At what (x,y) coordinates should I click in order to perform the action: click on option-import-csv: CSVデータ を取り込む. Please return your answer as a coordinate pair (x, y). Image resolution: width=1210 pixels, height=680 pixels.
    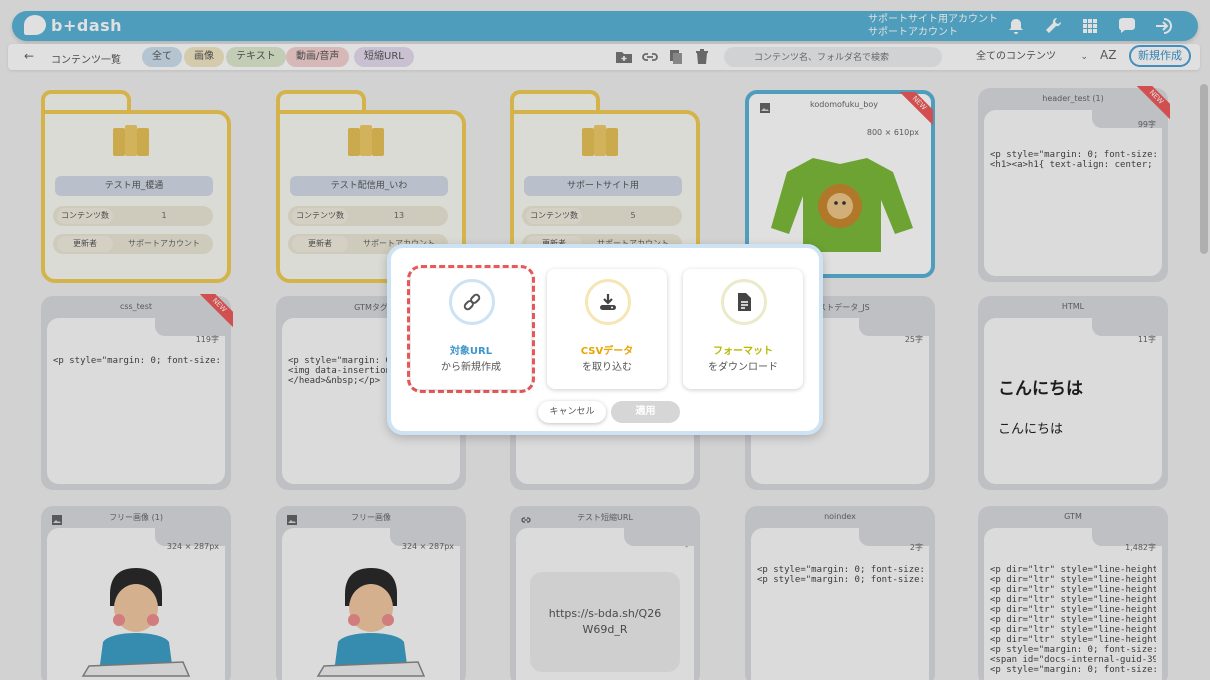
    Looking at the image, I should click on (607, 329).